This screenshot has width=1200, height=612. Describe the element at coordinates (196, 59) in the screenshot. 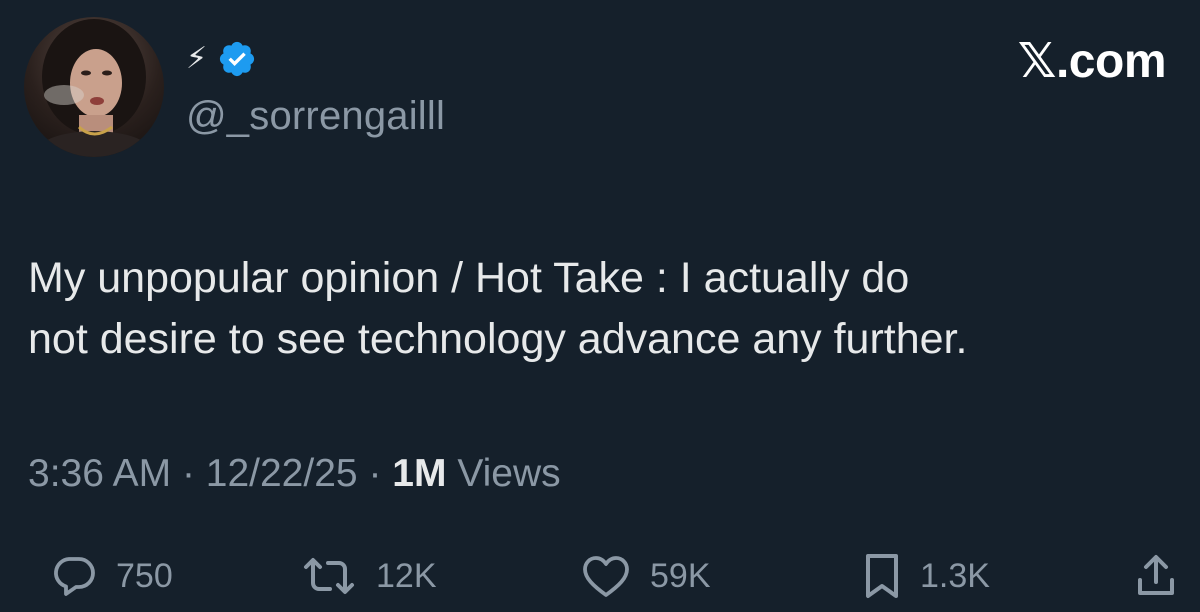

I see `author-display-name: ⚡` at that location.